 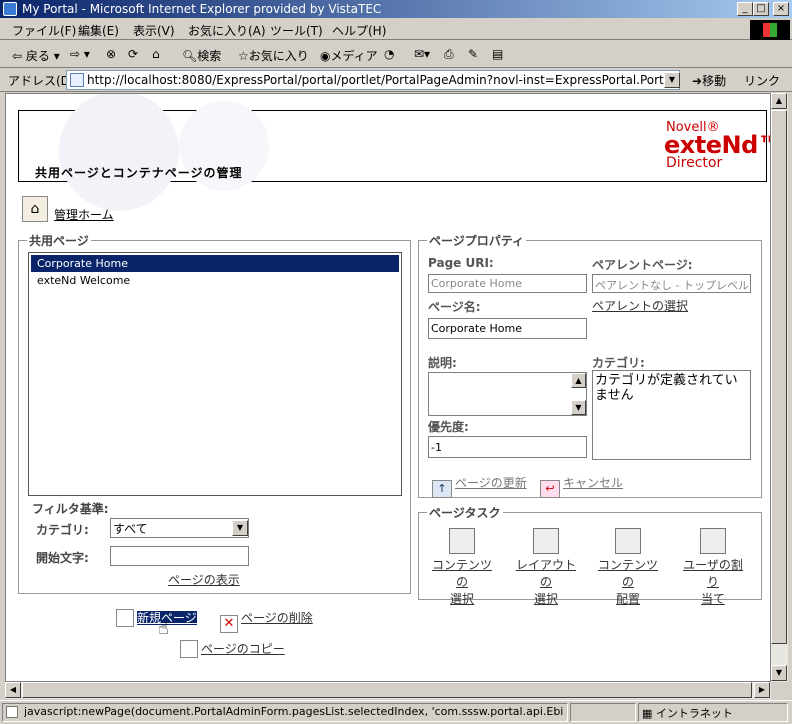 What do you see at coordinates (243, 56) in the screenshot?
I see `favorites-icon: ☆` at bounding box center [243, 56].